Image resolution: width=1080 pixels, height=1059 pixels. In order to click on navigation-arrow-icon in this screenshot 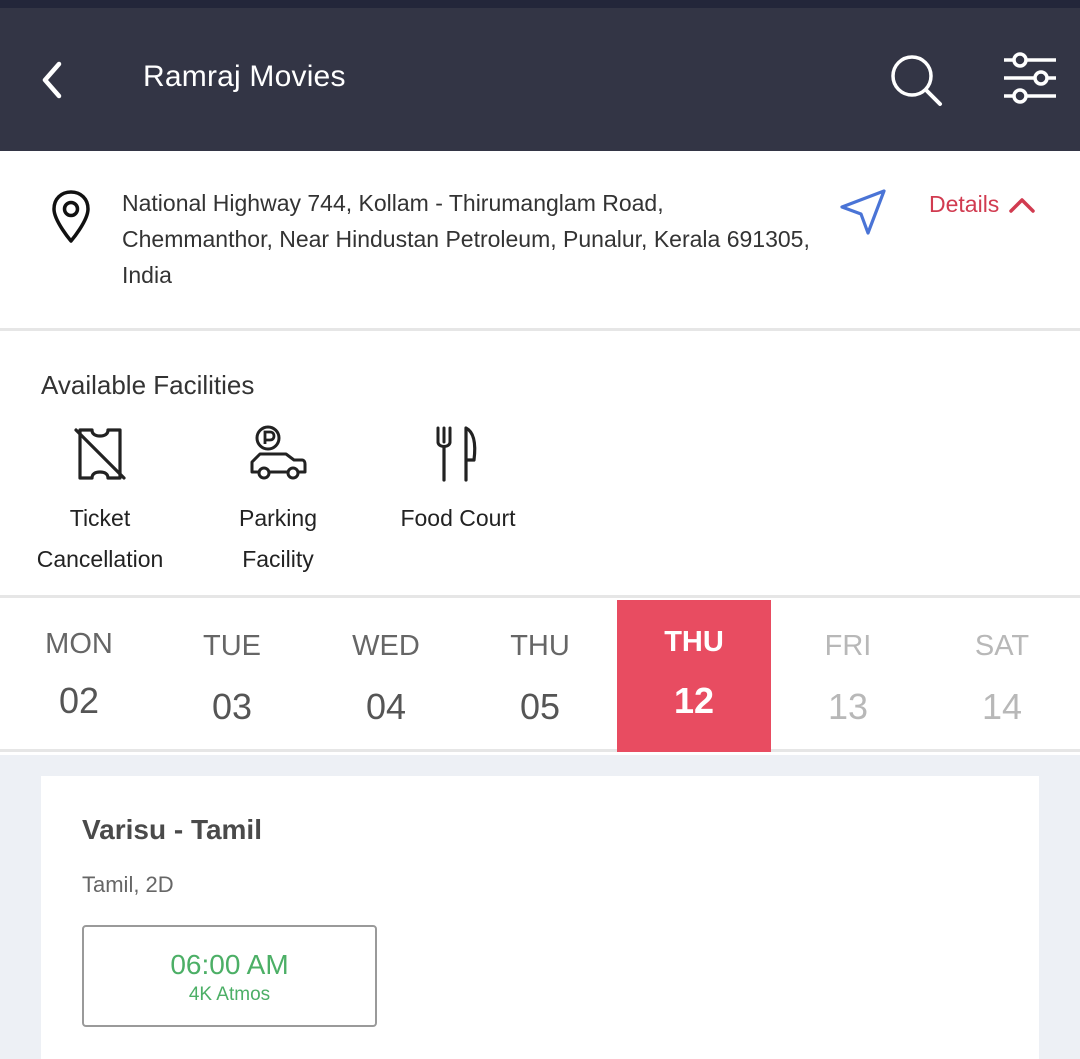, I will do `click(863, 212)`.